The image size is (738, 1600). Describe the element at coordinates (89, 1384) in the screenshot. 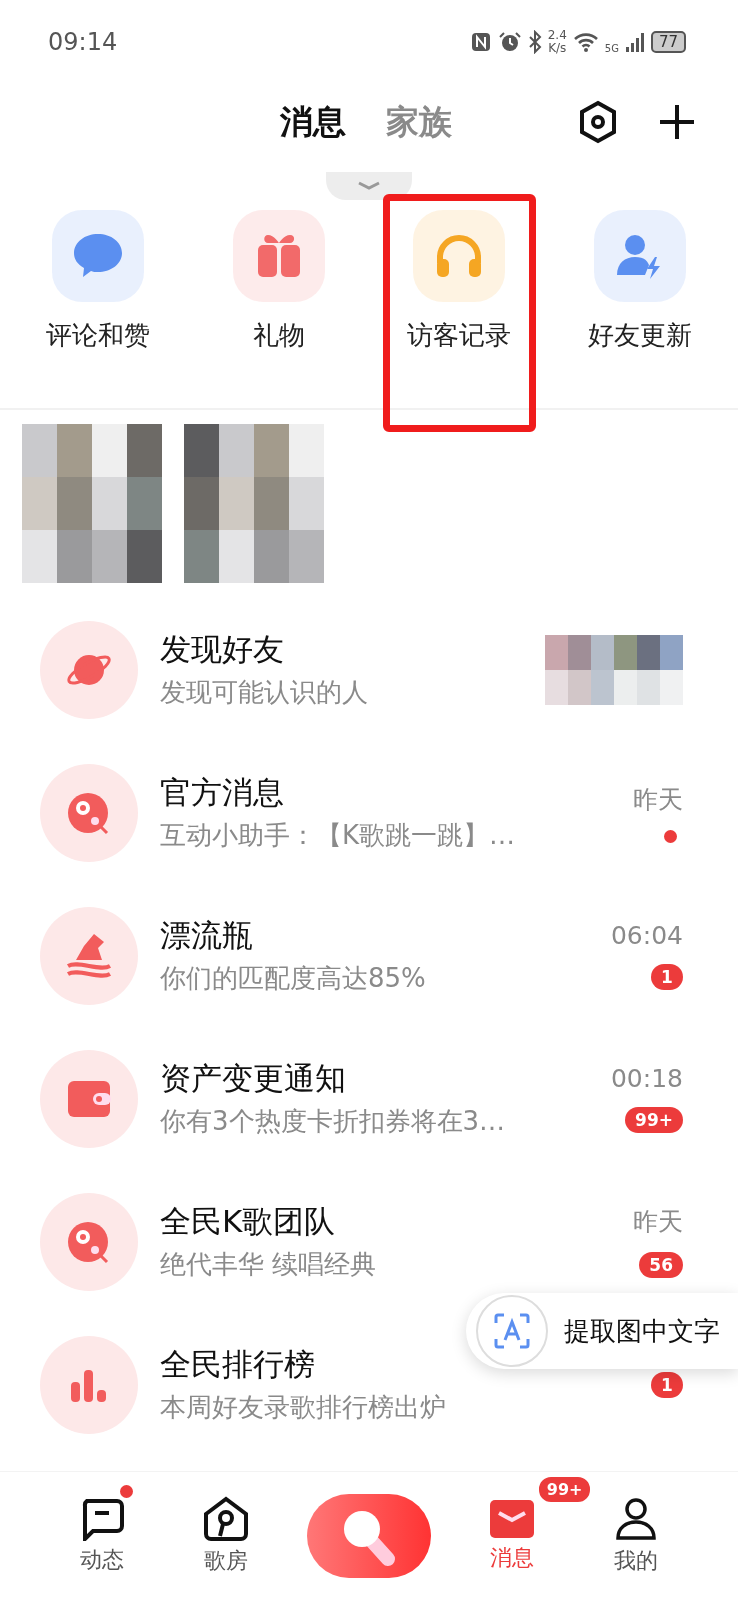

I see `bar-chart-icon` at that location.